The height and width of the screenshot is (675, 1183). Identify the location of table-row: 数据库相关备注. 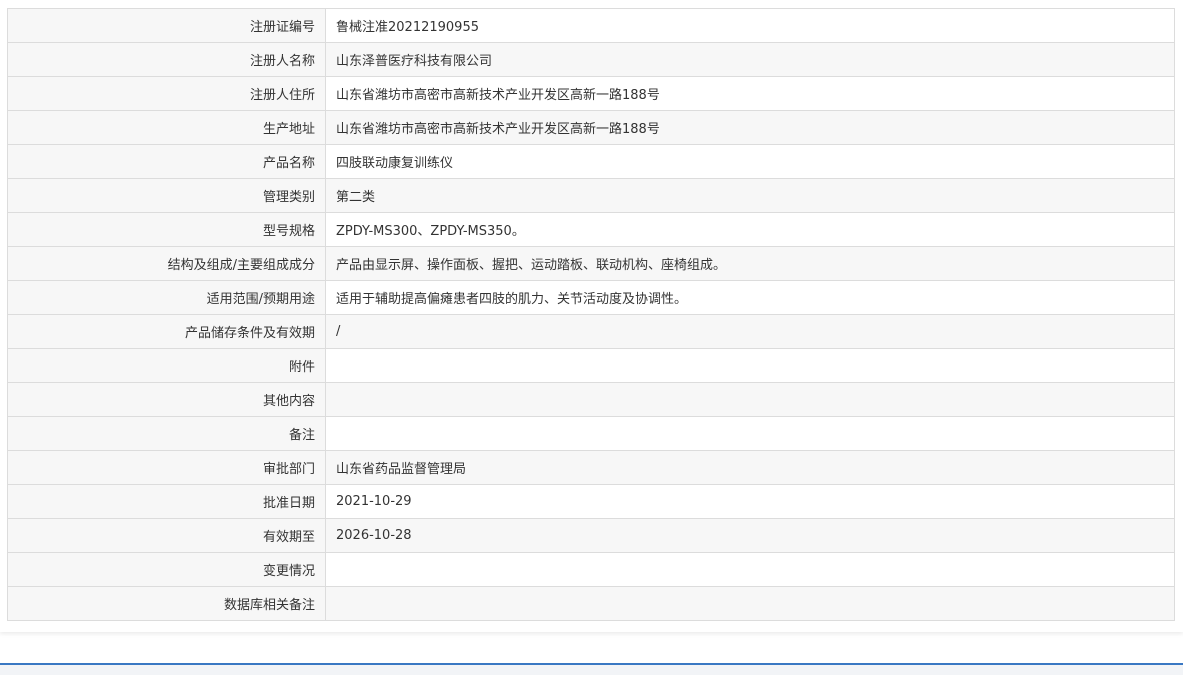
(591, 603).